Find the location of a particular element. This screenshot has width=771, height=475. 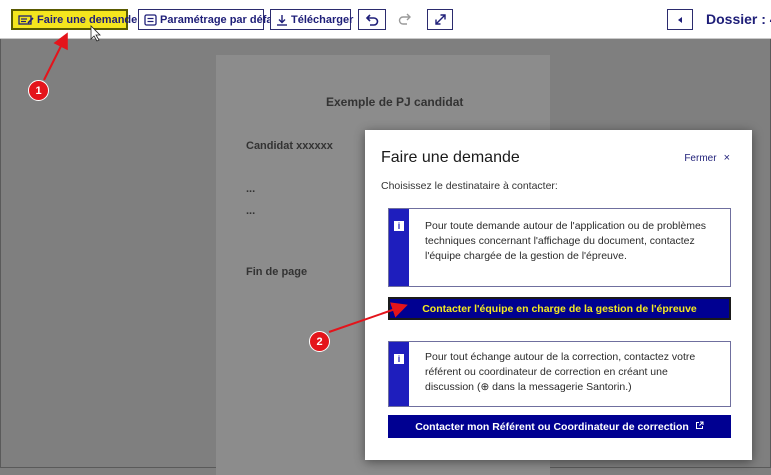

mouse-cursor-icon is located at coordinates (95, 33).